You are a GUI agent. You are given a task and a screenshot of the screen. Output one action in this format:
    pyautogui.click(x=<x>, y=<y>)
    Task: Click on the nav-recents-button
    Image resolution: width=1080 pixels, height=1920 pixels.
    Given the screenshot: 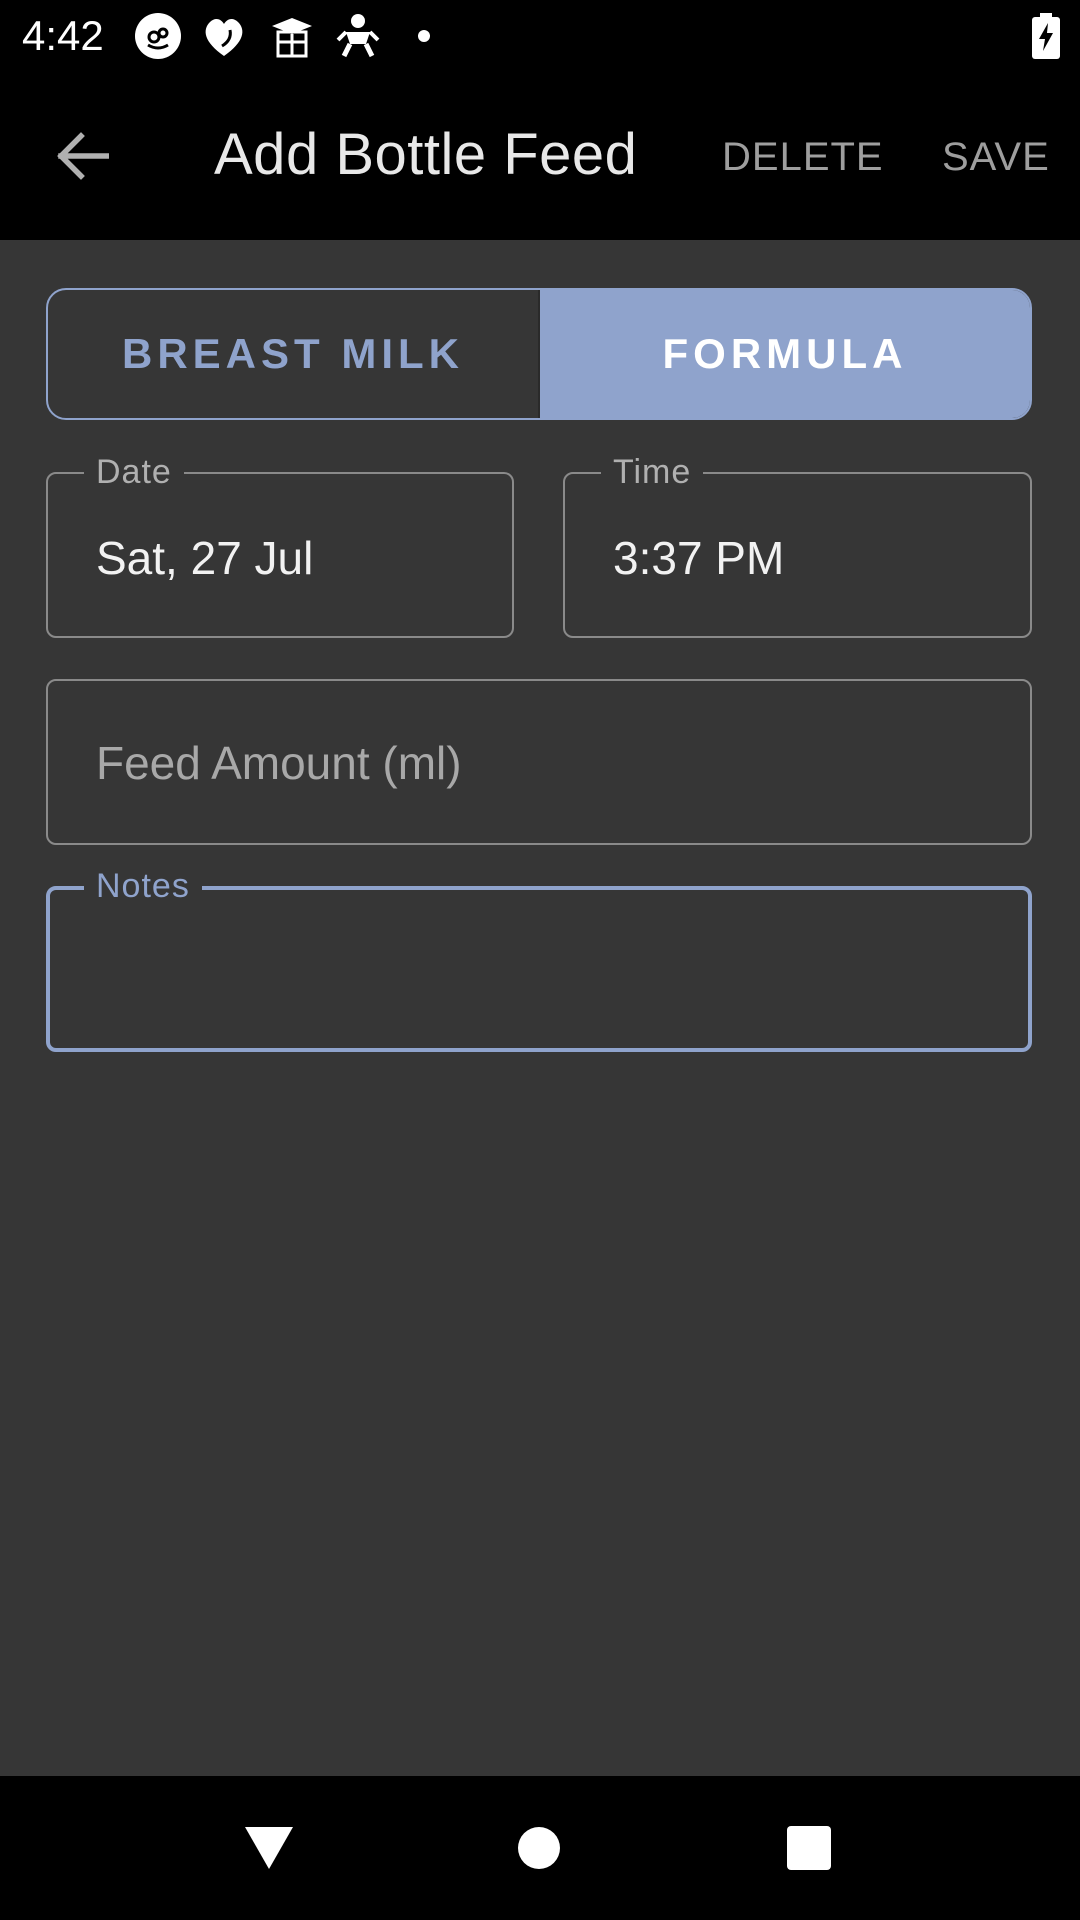 What is the action you would take?
    pyautogui.click(x=809, y=1848)
    